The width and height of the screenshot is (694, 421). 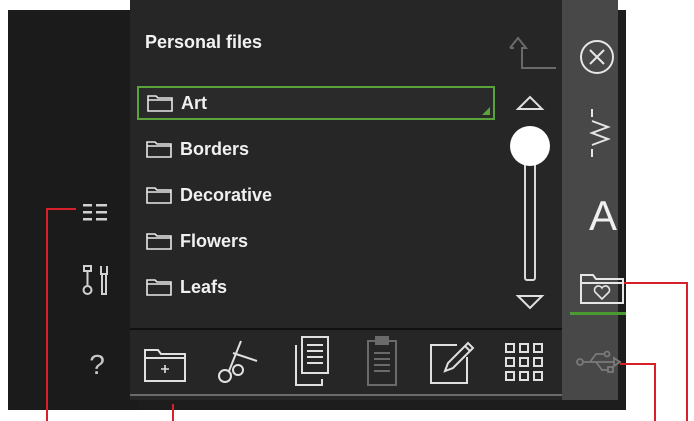 What do you see at coordinates (316, 149) in the screenshot?
I see `list-item: Borders` at bounding box center [316, 149].